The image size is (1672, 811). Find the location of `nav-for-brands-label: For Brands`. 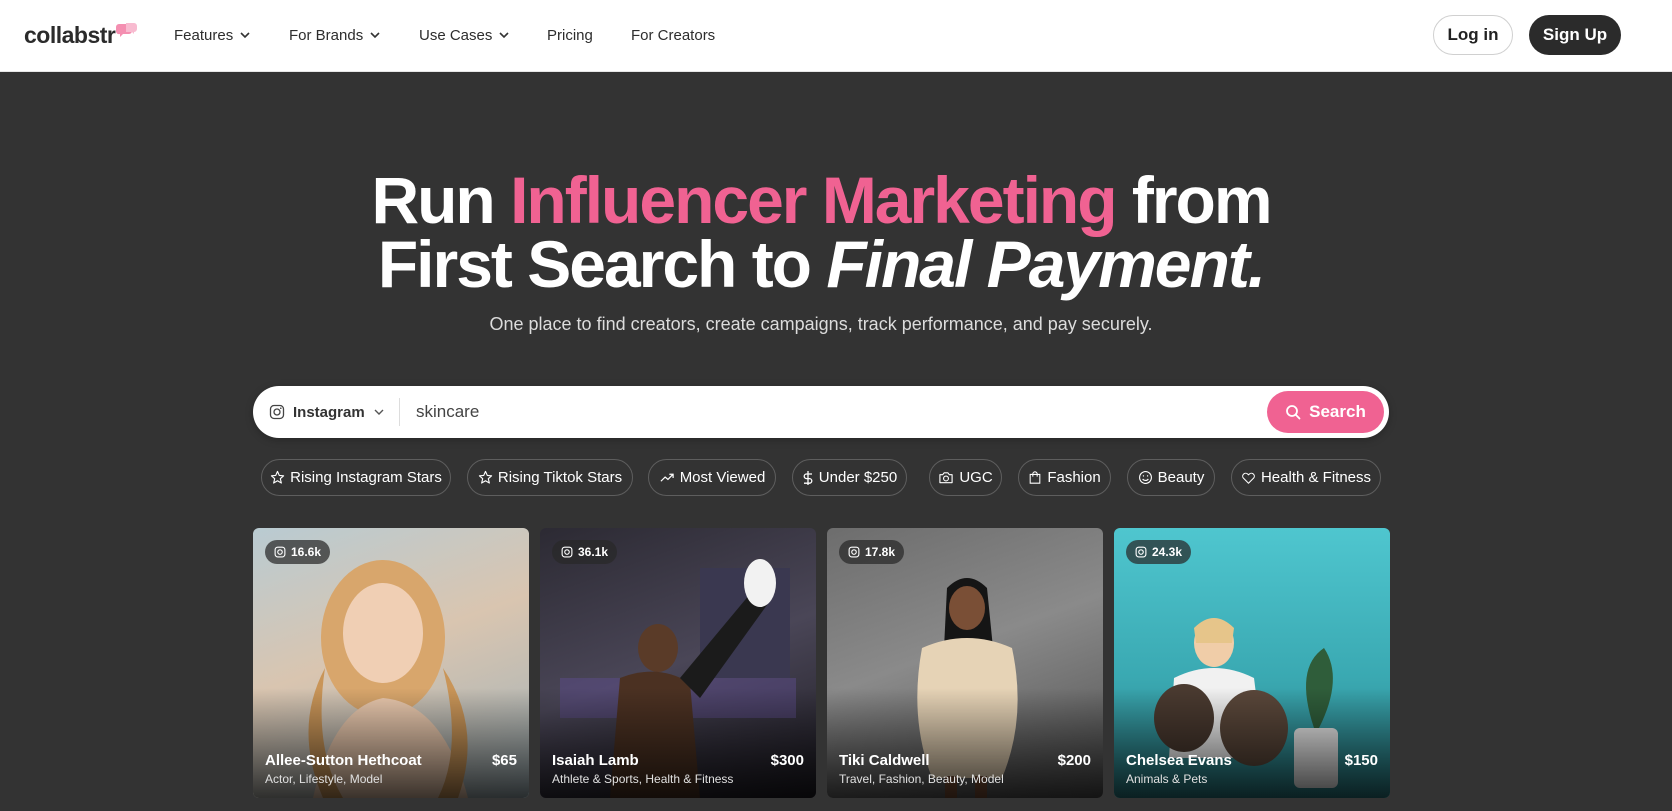

nav-for-brands-label: For Brands is located at coordinates (326, 35).